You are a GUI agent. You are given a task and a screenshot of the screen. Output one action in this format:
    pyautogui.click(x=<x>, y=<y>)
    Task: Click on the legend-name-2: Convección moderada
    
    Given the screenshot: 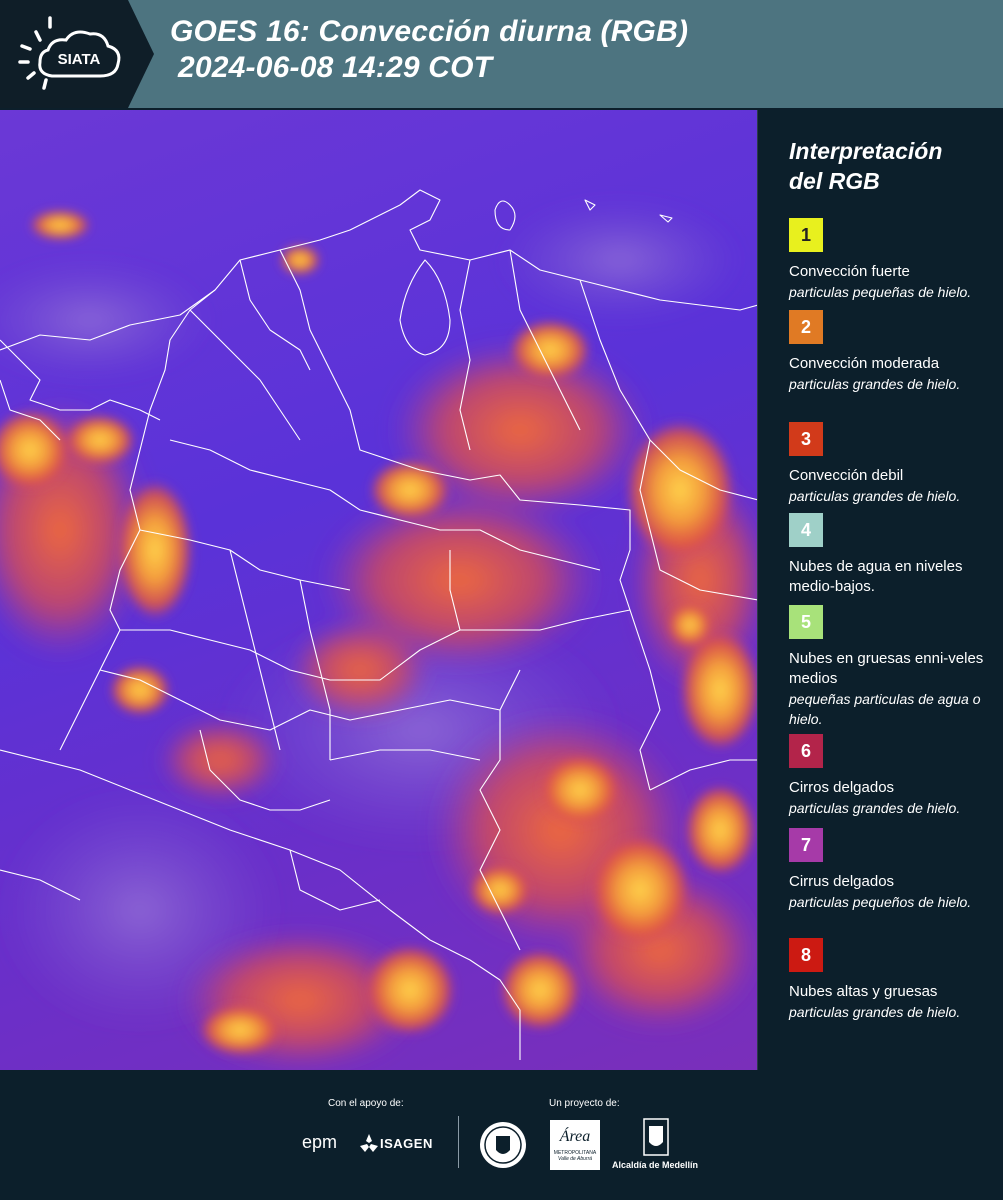 What is the action you would take?
    pyautogui.click(x=864, y=363)
    